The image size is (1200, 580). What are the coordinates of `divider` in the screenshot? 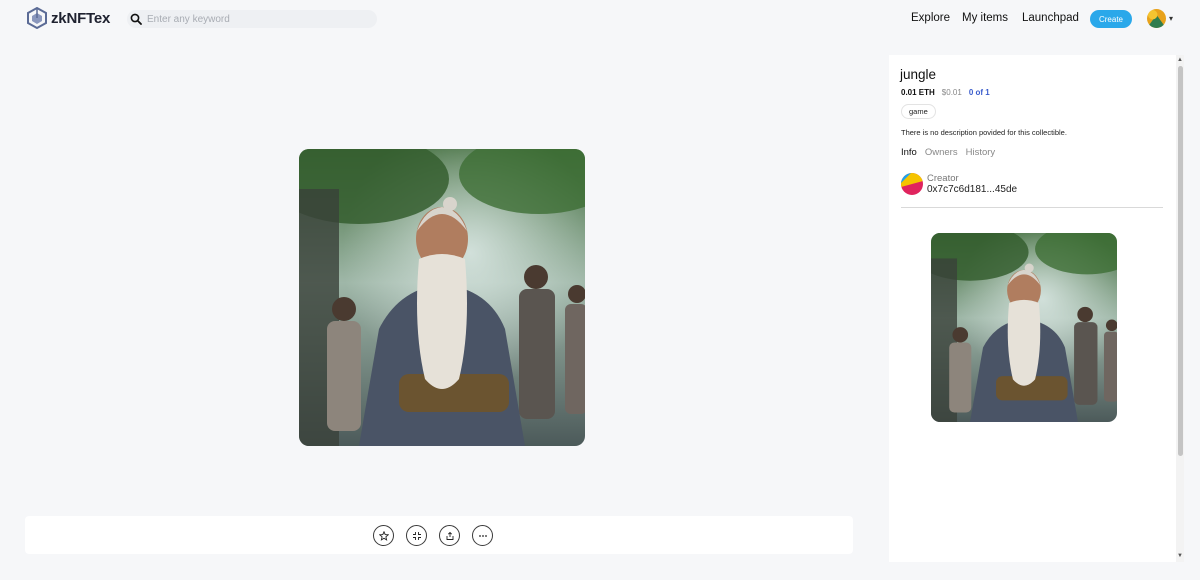 It's located at (1032, 207).